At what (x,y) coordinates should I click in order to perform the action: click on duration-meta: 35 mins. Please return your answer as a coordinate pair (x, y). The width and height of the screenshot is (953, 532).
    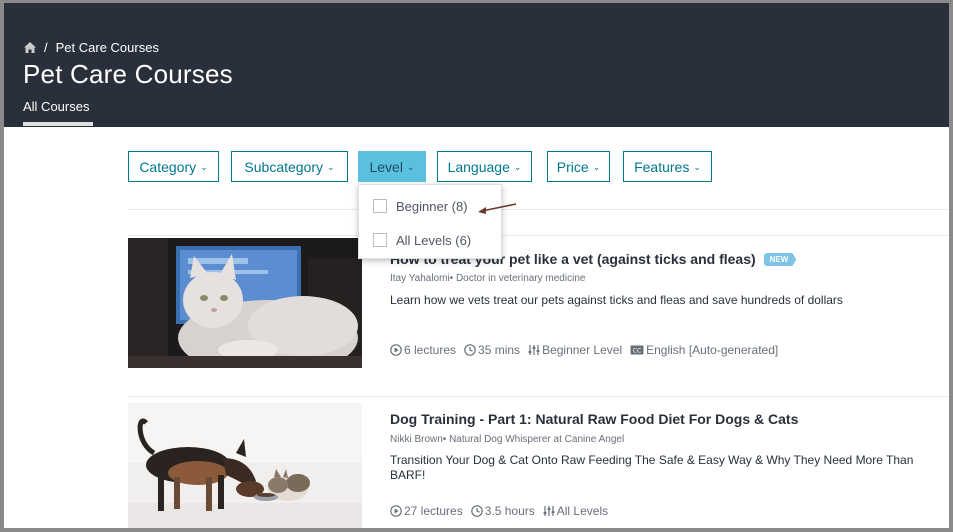
    Looking at the image, I should click on (492, 350).